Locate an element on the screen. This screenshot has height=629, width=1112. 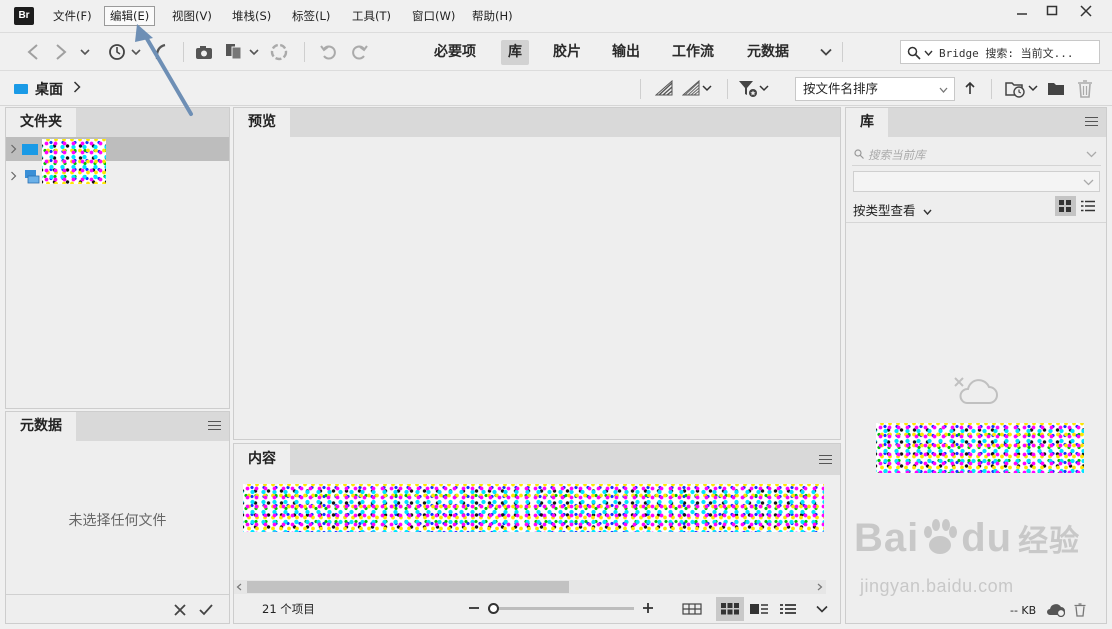
workspace-tab-metadata: 元数据 is located at coordinates (768, 52).